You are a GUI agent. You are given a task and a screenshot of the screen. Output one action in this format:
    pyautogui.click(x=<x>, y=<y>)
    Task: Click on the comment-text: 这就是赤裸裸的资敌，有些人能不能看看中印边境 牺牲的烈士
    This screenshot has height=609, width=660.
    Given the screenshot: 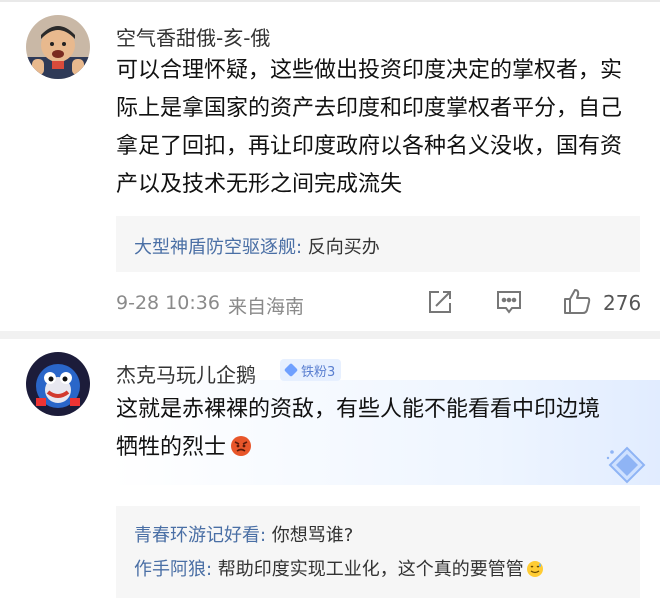 What is the action you would take?
    pyautogui.click(x=358, y=430)
    